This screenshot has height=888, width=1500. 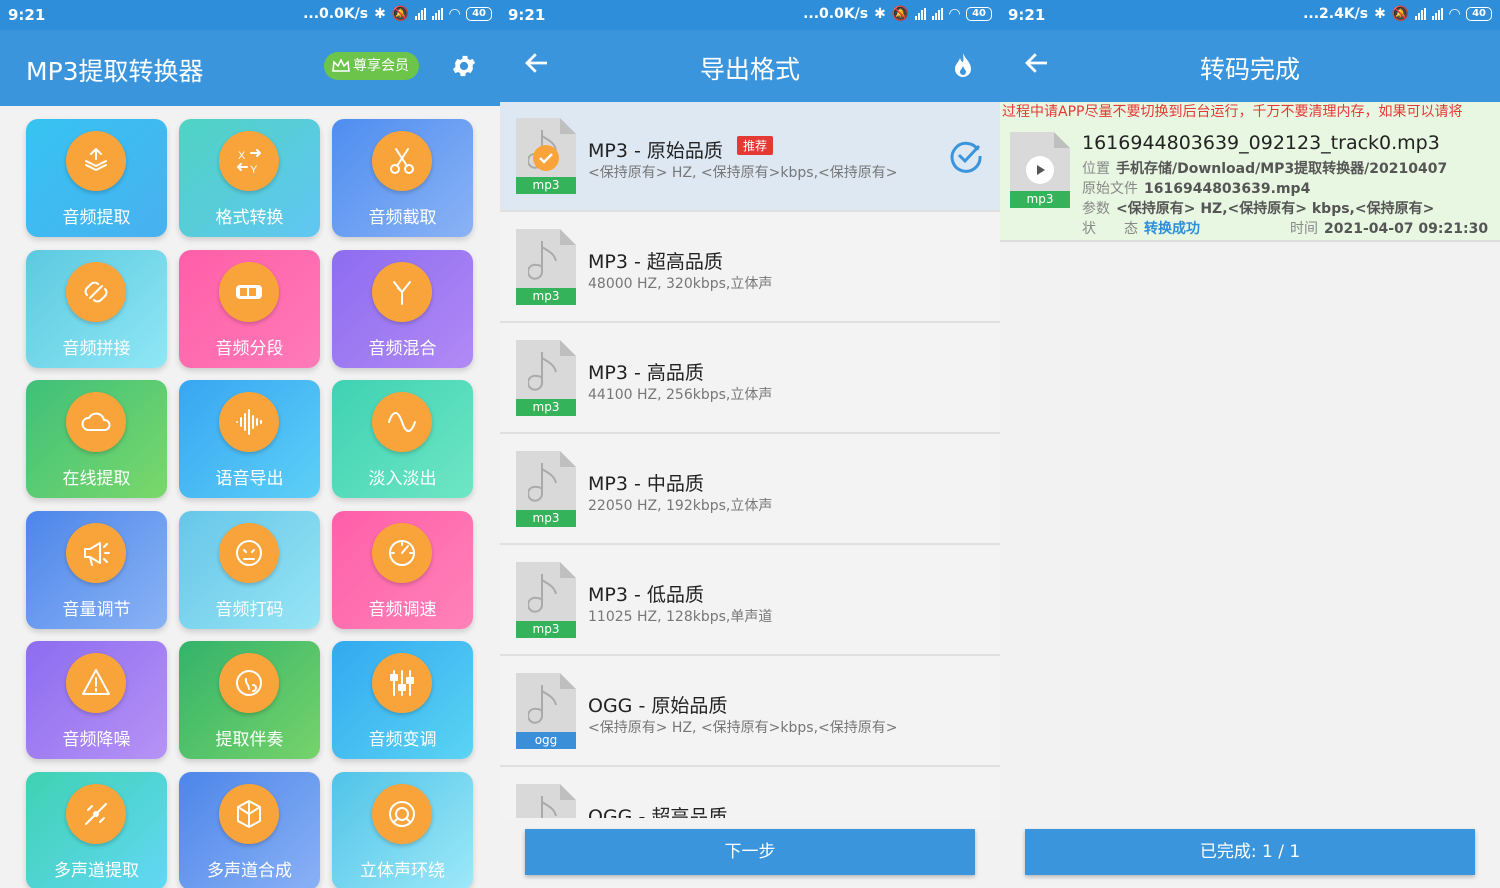 What do you see at coordinates (96, 609) in the screenshot?
I see `tile-label: 音量调节` at bounding box center [96, 609].